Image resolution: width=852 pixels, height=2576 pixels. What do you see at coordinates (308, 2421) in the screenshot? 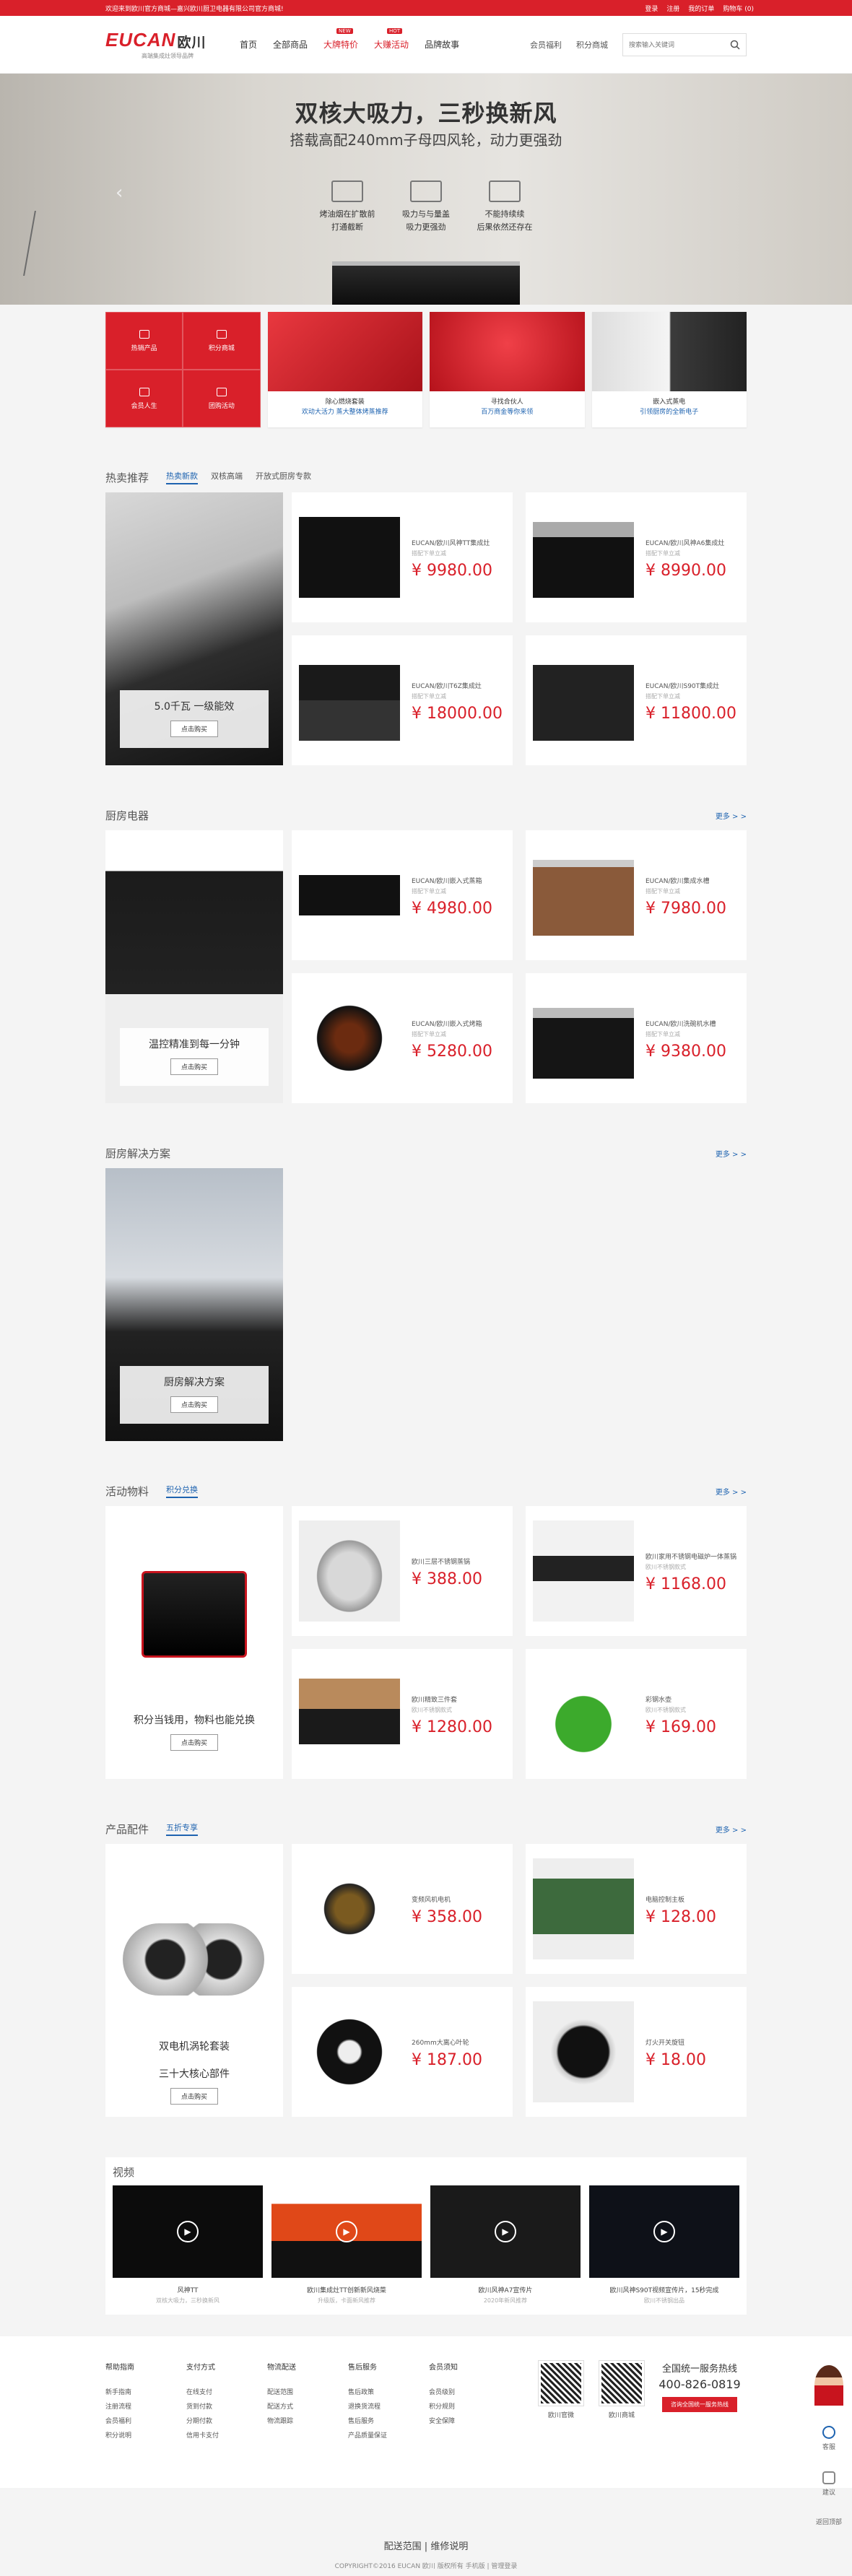
I see `footer-link: 物流跟踪` at bounding box center [308, 2421].